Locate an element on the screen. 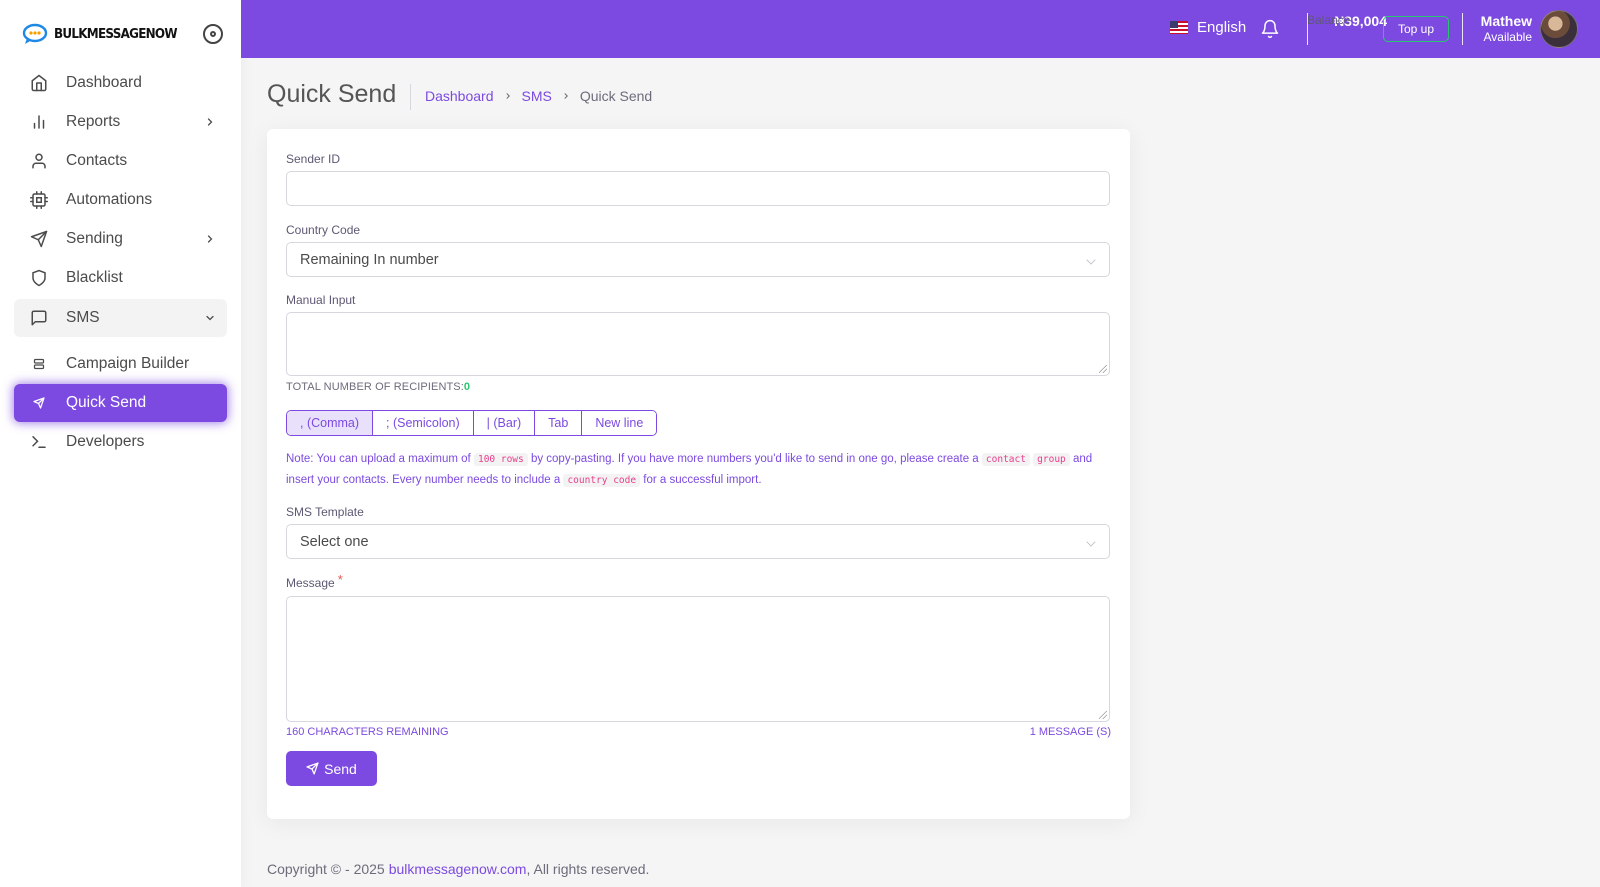 This screenshot has height=887, width=1600. sms-template-label: SMS Template is located at coordinates (325, 512).